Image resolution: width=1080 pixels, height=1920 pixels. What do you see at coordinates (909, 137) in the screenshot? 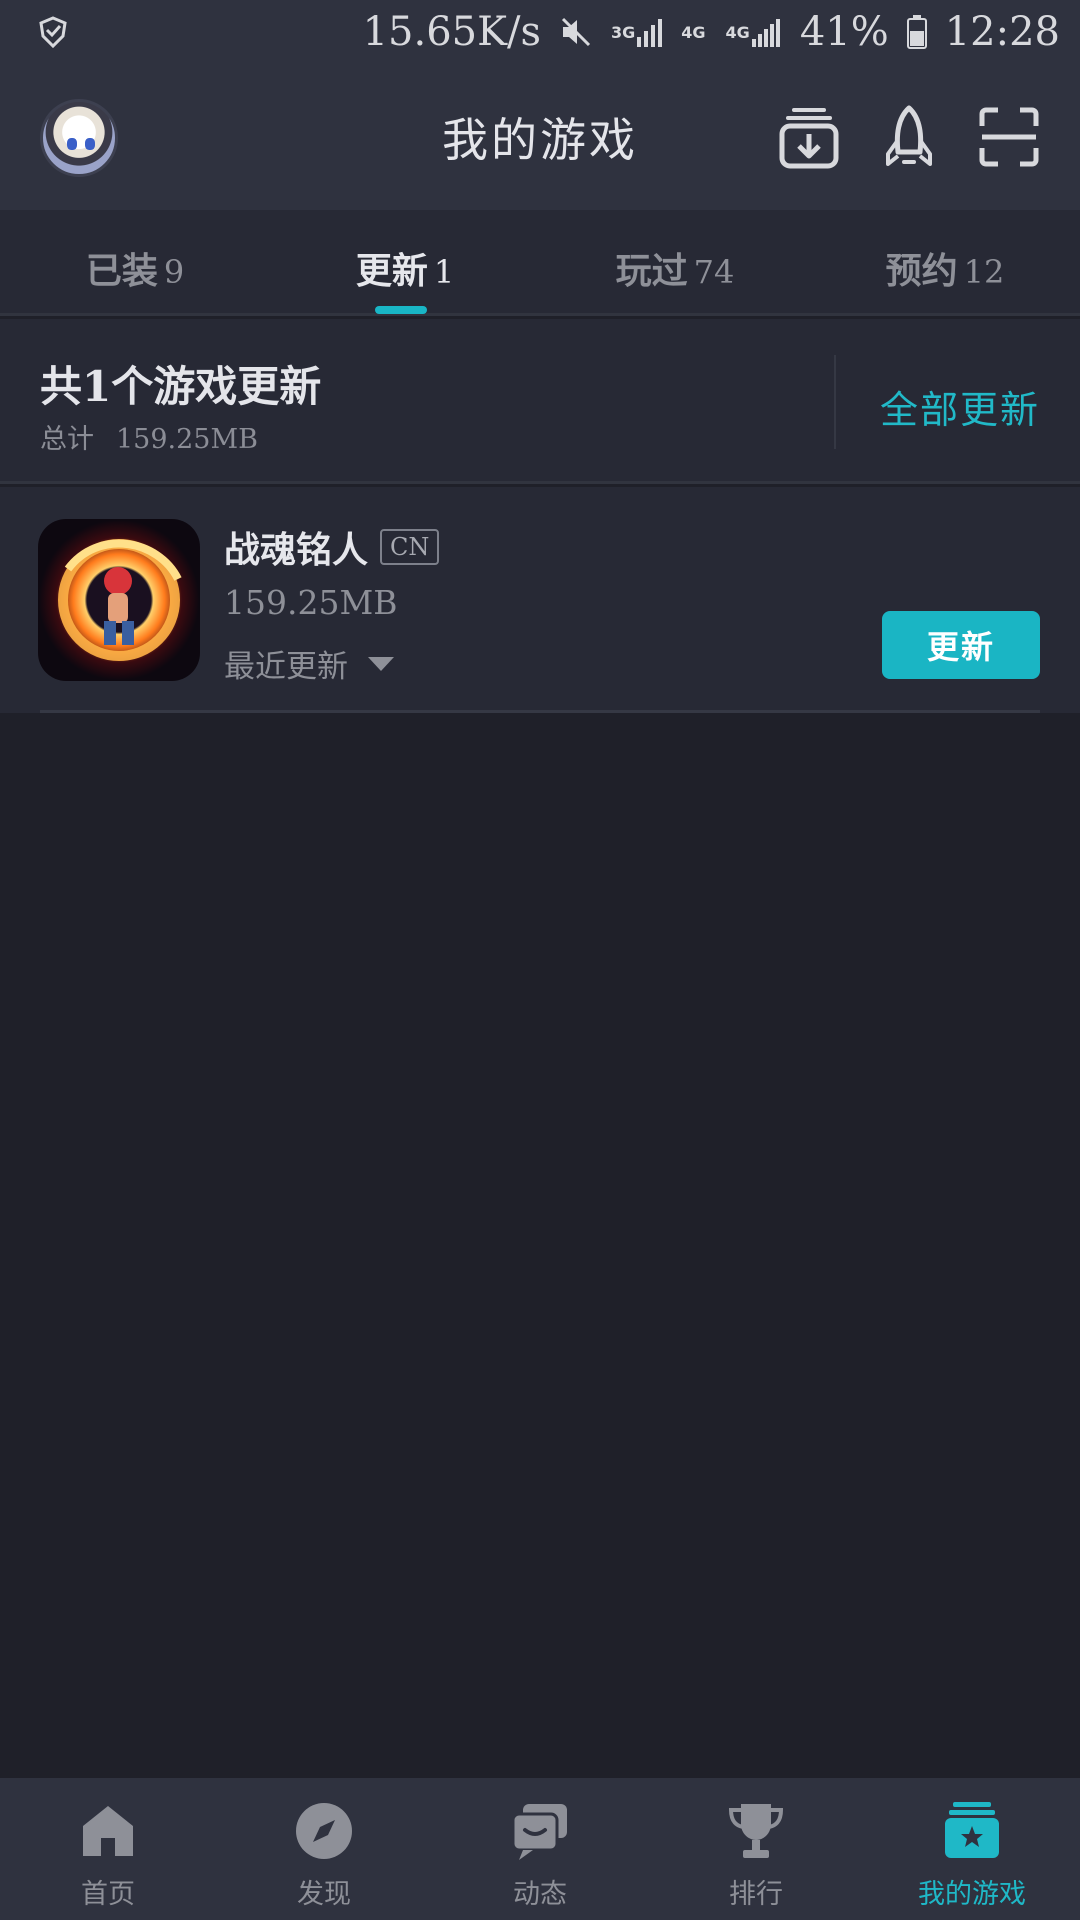
I see `rocket-icon` at bounding box center [909, 137].